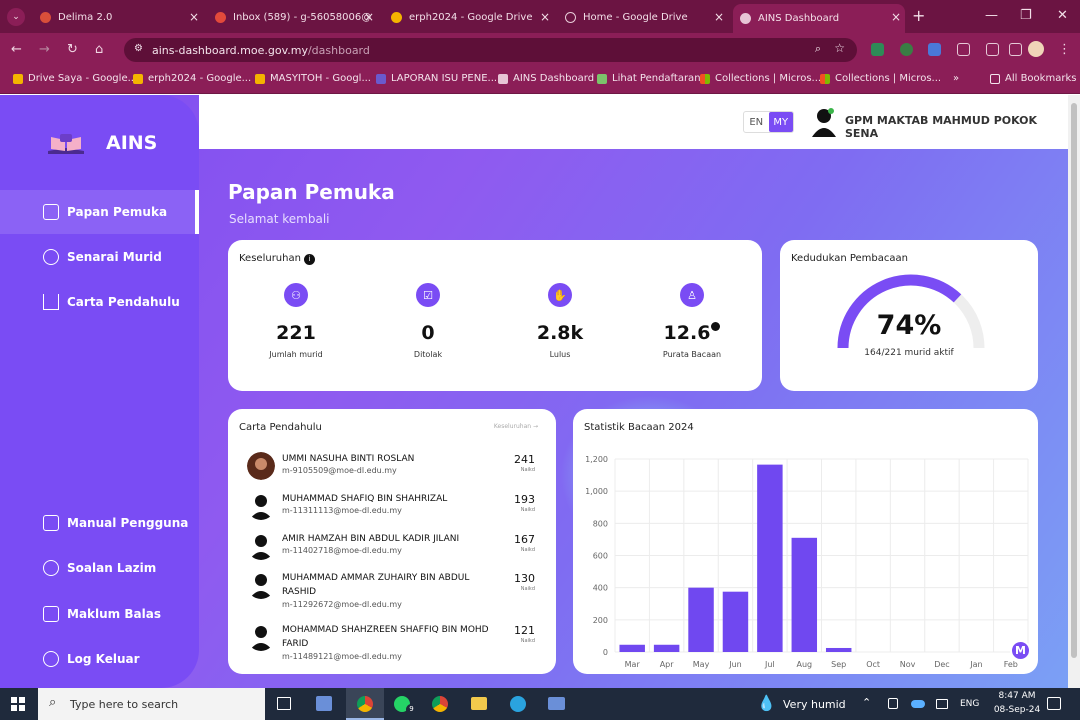 The height and width of the screenshot is (720, 1080). Describe the element at coordinates (838, 664) in the screenshot. I see `x-tick-label: Sep` at that location.